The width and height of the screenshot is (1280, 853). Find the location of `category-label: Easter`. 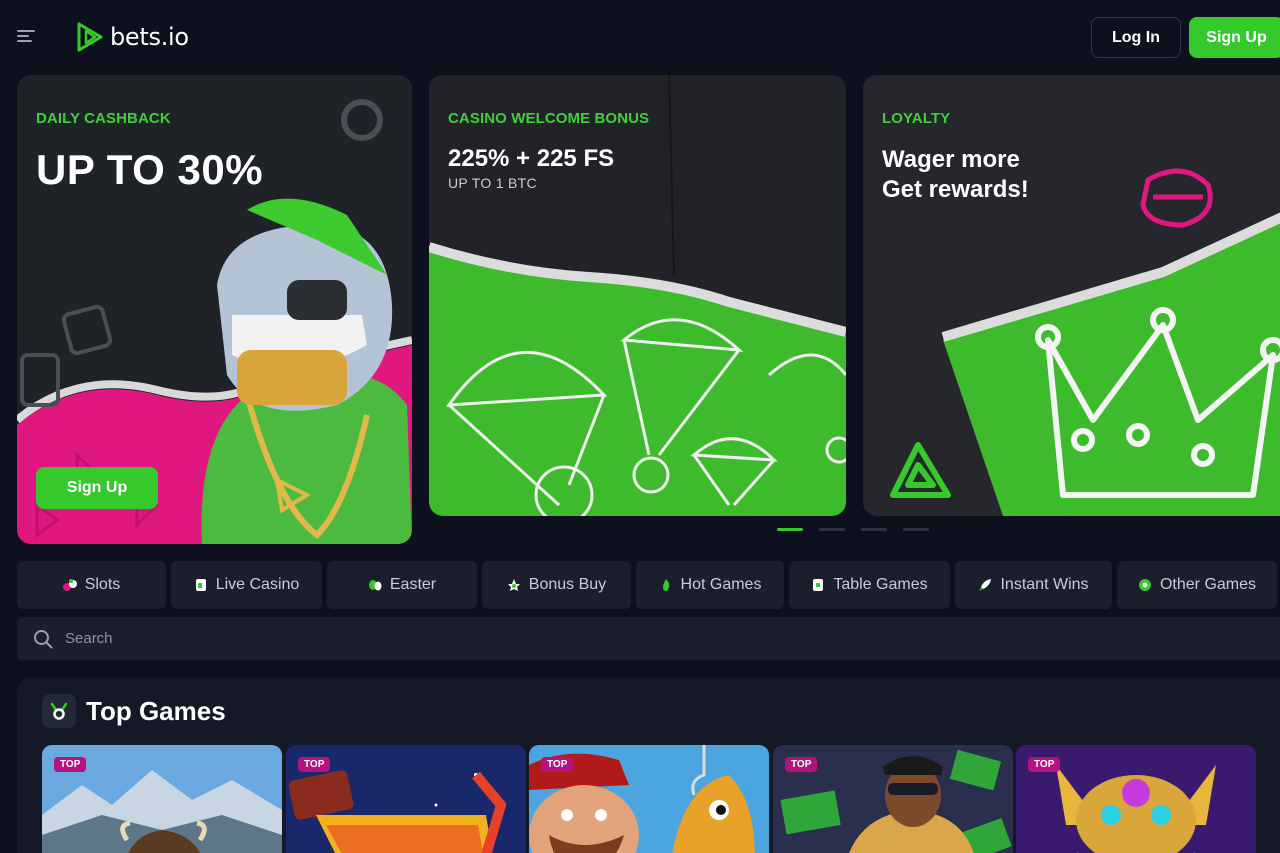

category-label: Easter is located at coordinates (413, 584).